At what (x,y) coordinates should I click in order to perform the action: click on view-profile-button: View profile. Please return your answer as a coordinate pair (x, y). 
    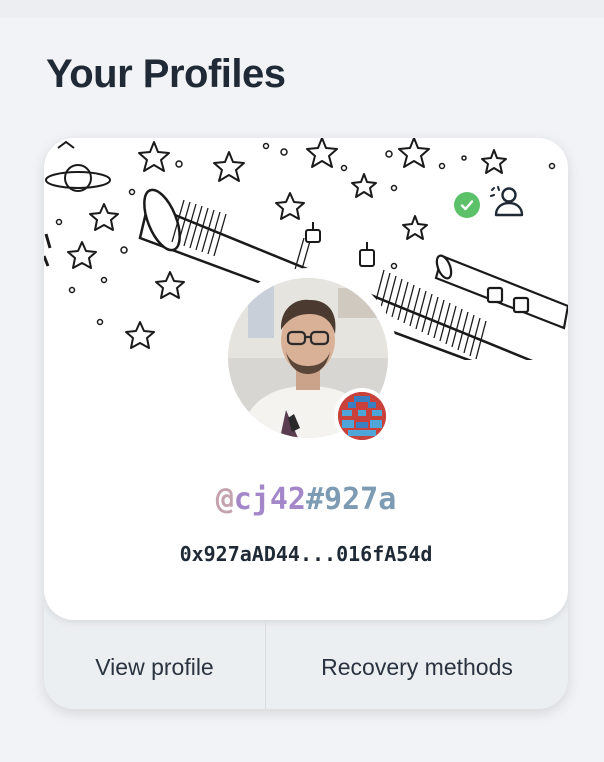
    Looking at the image, I should click on (155, 664).